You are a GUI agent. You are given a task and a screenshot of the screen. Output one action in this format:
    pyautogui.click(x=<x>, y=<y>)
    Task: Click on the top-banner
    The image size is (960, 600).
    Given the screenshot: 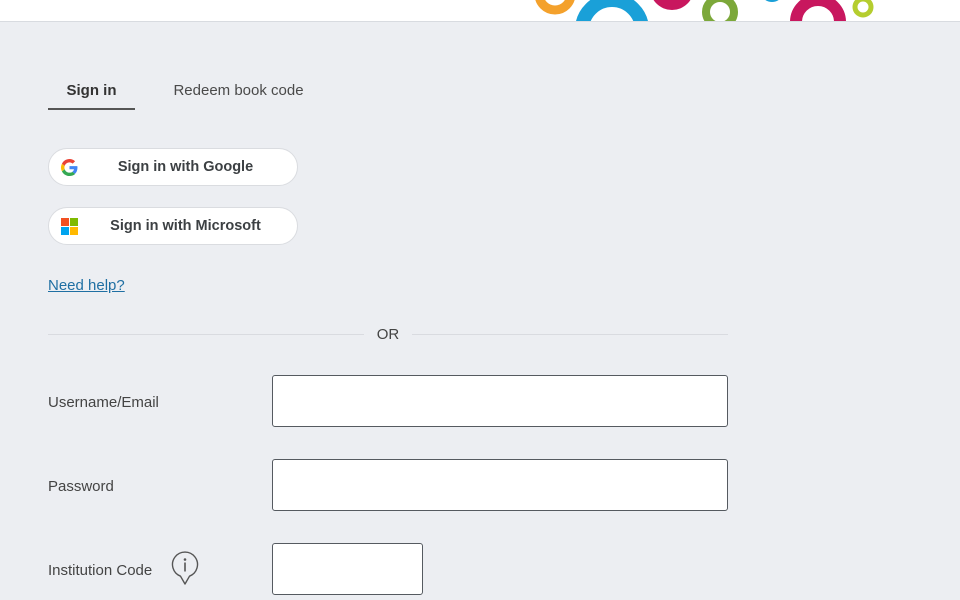 What is the action you would take?
    pyautogui.click(x=480, y=11)
    